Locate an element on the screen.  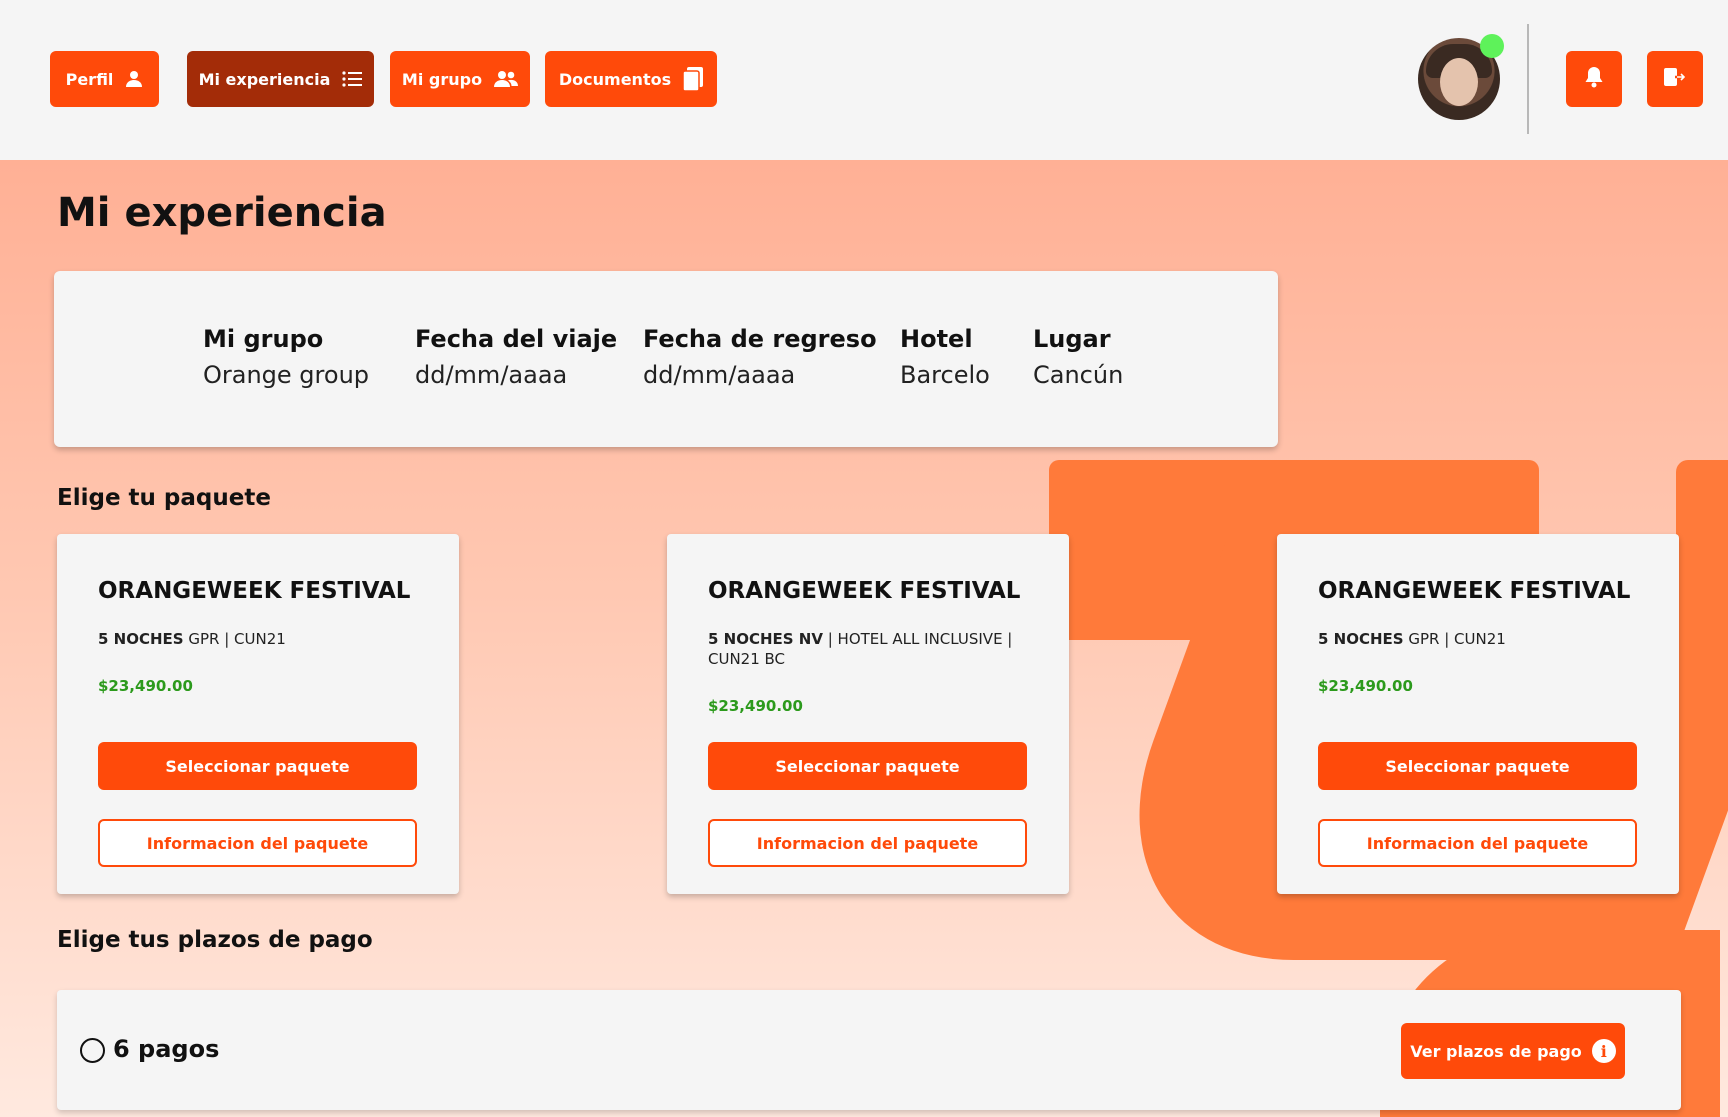
payment-option-label: 6 pagos is located at coordinates (166, 1049).